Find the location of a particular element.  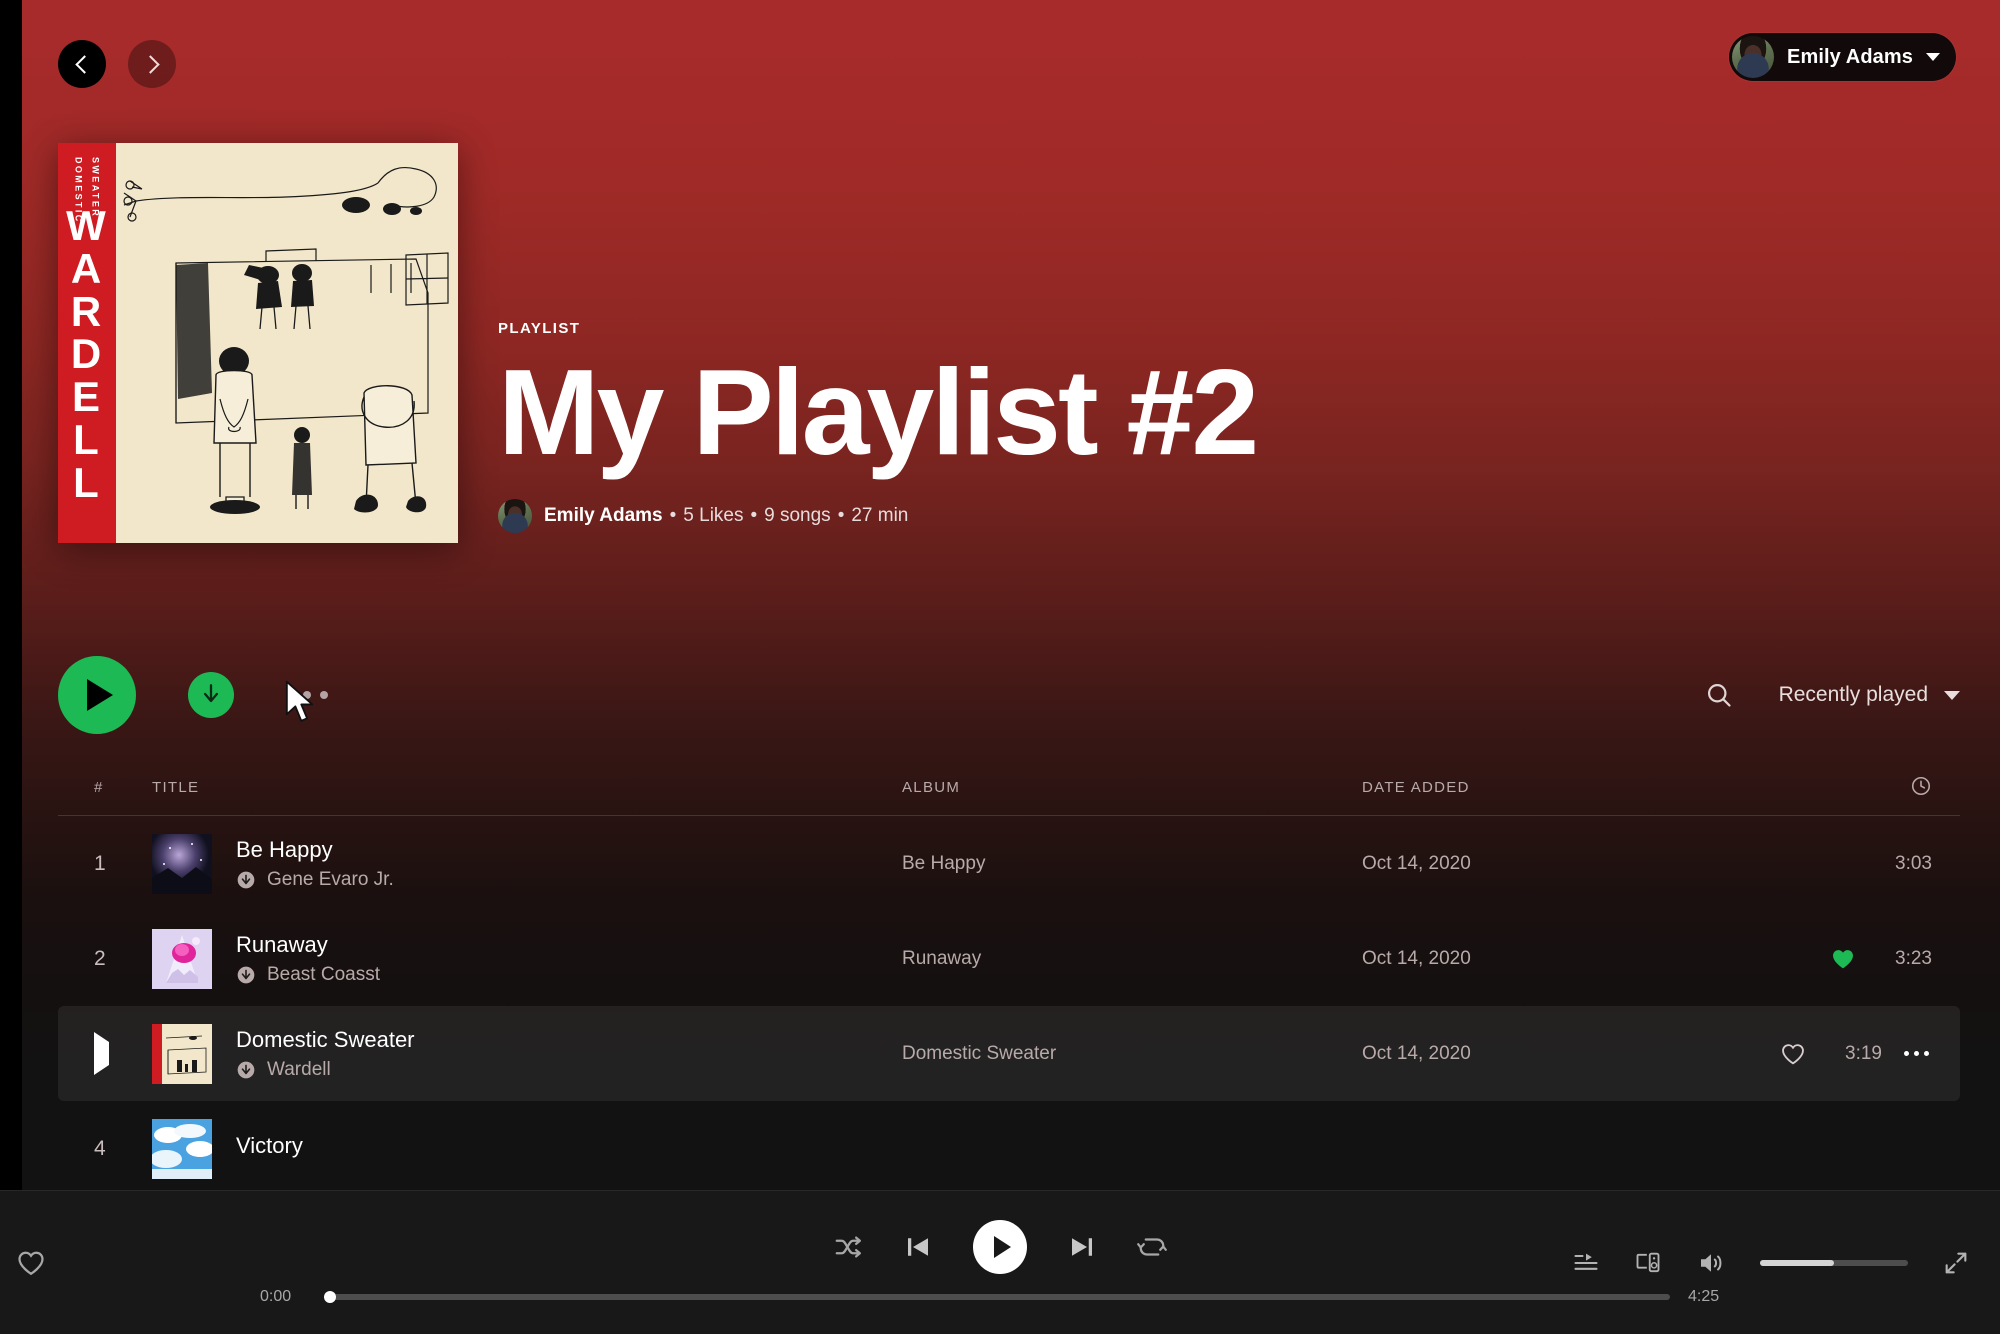

avatar is located at coordinates (1753, 57).